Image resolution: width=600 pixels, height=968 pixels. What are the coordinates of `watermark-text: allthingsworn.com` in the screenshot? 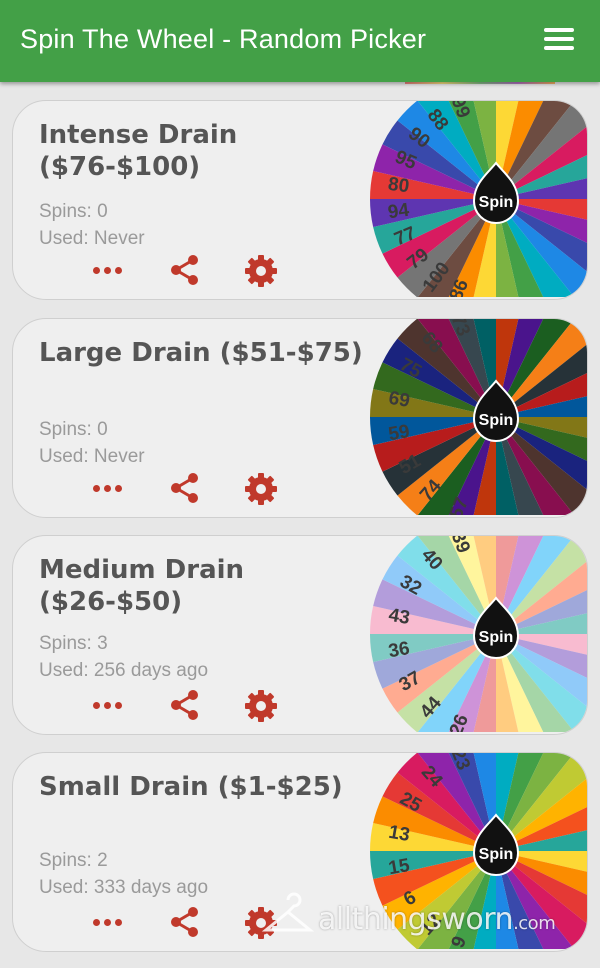 It's located at (437, 919).